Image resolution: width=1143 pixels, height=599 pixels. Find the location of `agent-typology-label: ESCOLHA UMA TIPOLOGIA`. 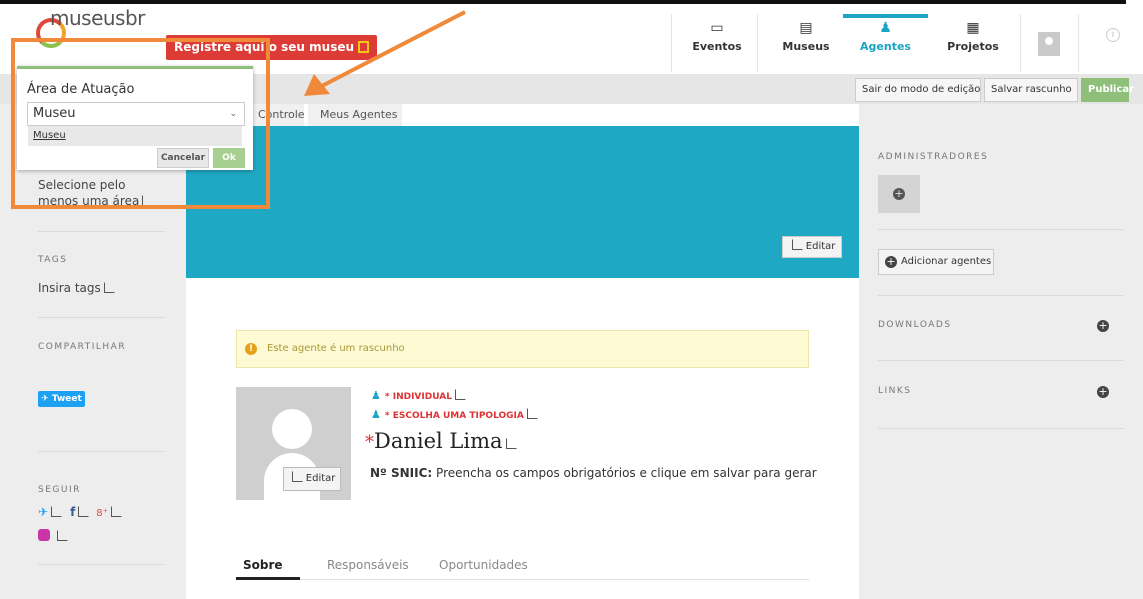

agent-typology-label: ESCOLHA UMA TIPOLOGIA is located at coordinates (458, 416).